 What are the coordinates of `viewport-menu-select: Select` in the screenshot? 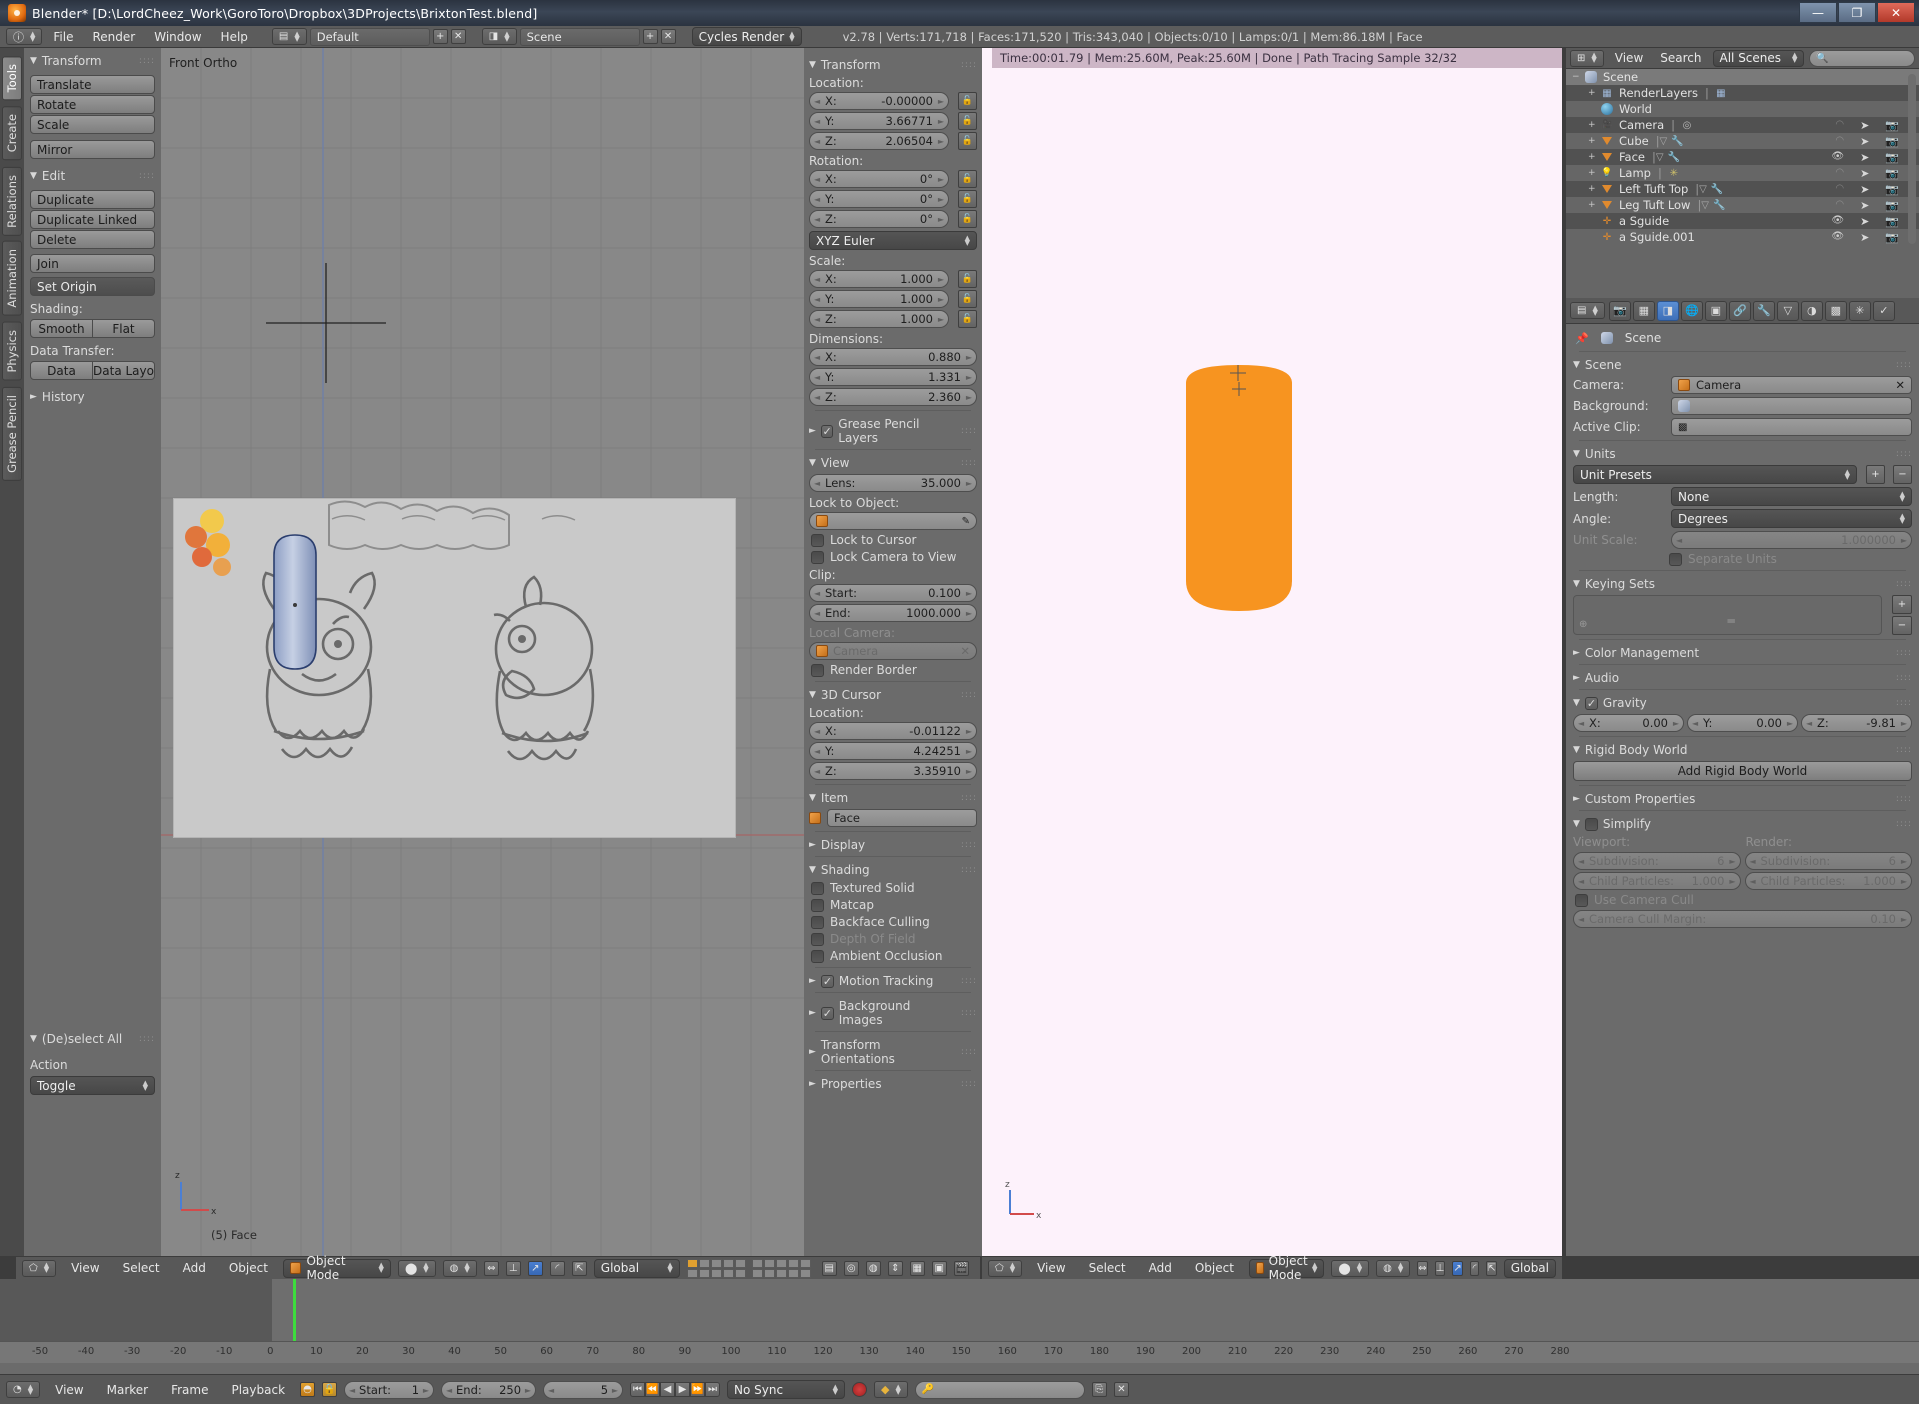 It's located at (141, 1268).